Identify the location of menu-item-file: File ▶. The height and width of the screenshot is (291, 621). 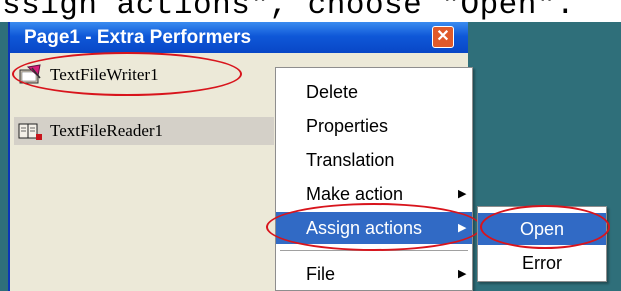
(374, 274).